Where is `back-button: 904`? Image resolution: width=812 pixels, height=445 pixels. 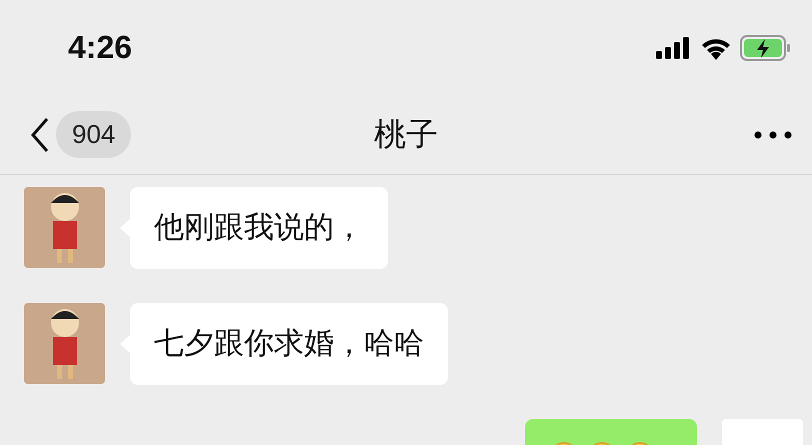
back-button: 904 is located at coordinates (81, 134).